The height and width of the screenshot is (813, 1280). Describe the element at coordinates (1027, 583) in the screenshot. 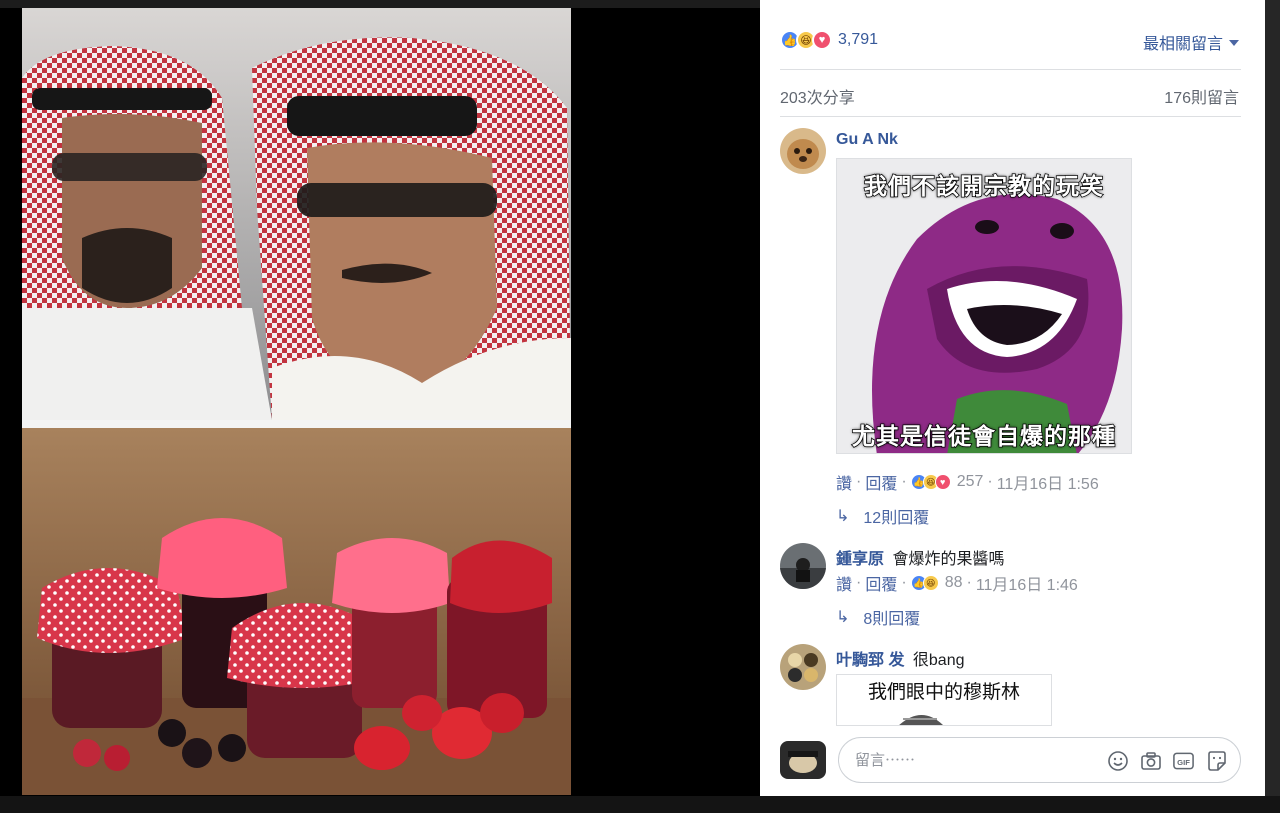

I see `timestamp: 11月16日 1:46` at that location.